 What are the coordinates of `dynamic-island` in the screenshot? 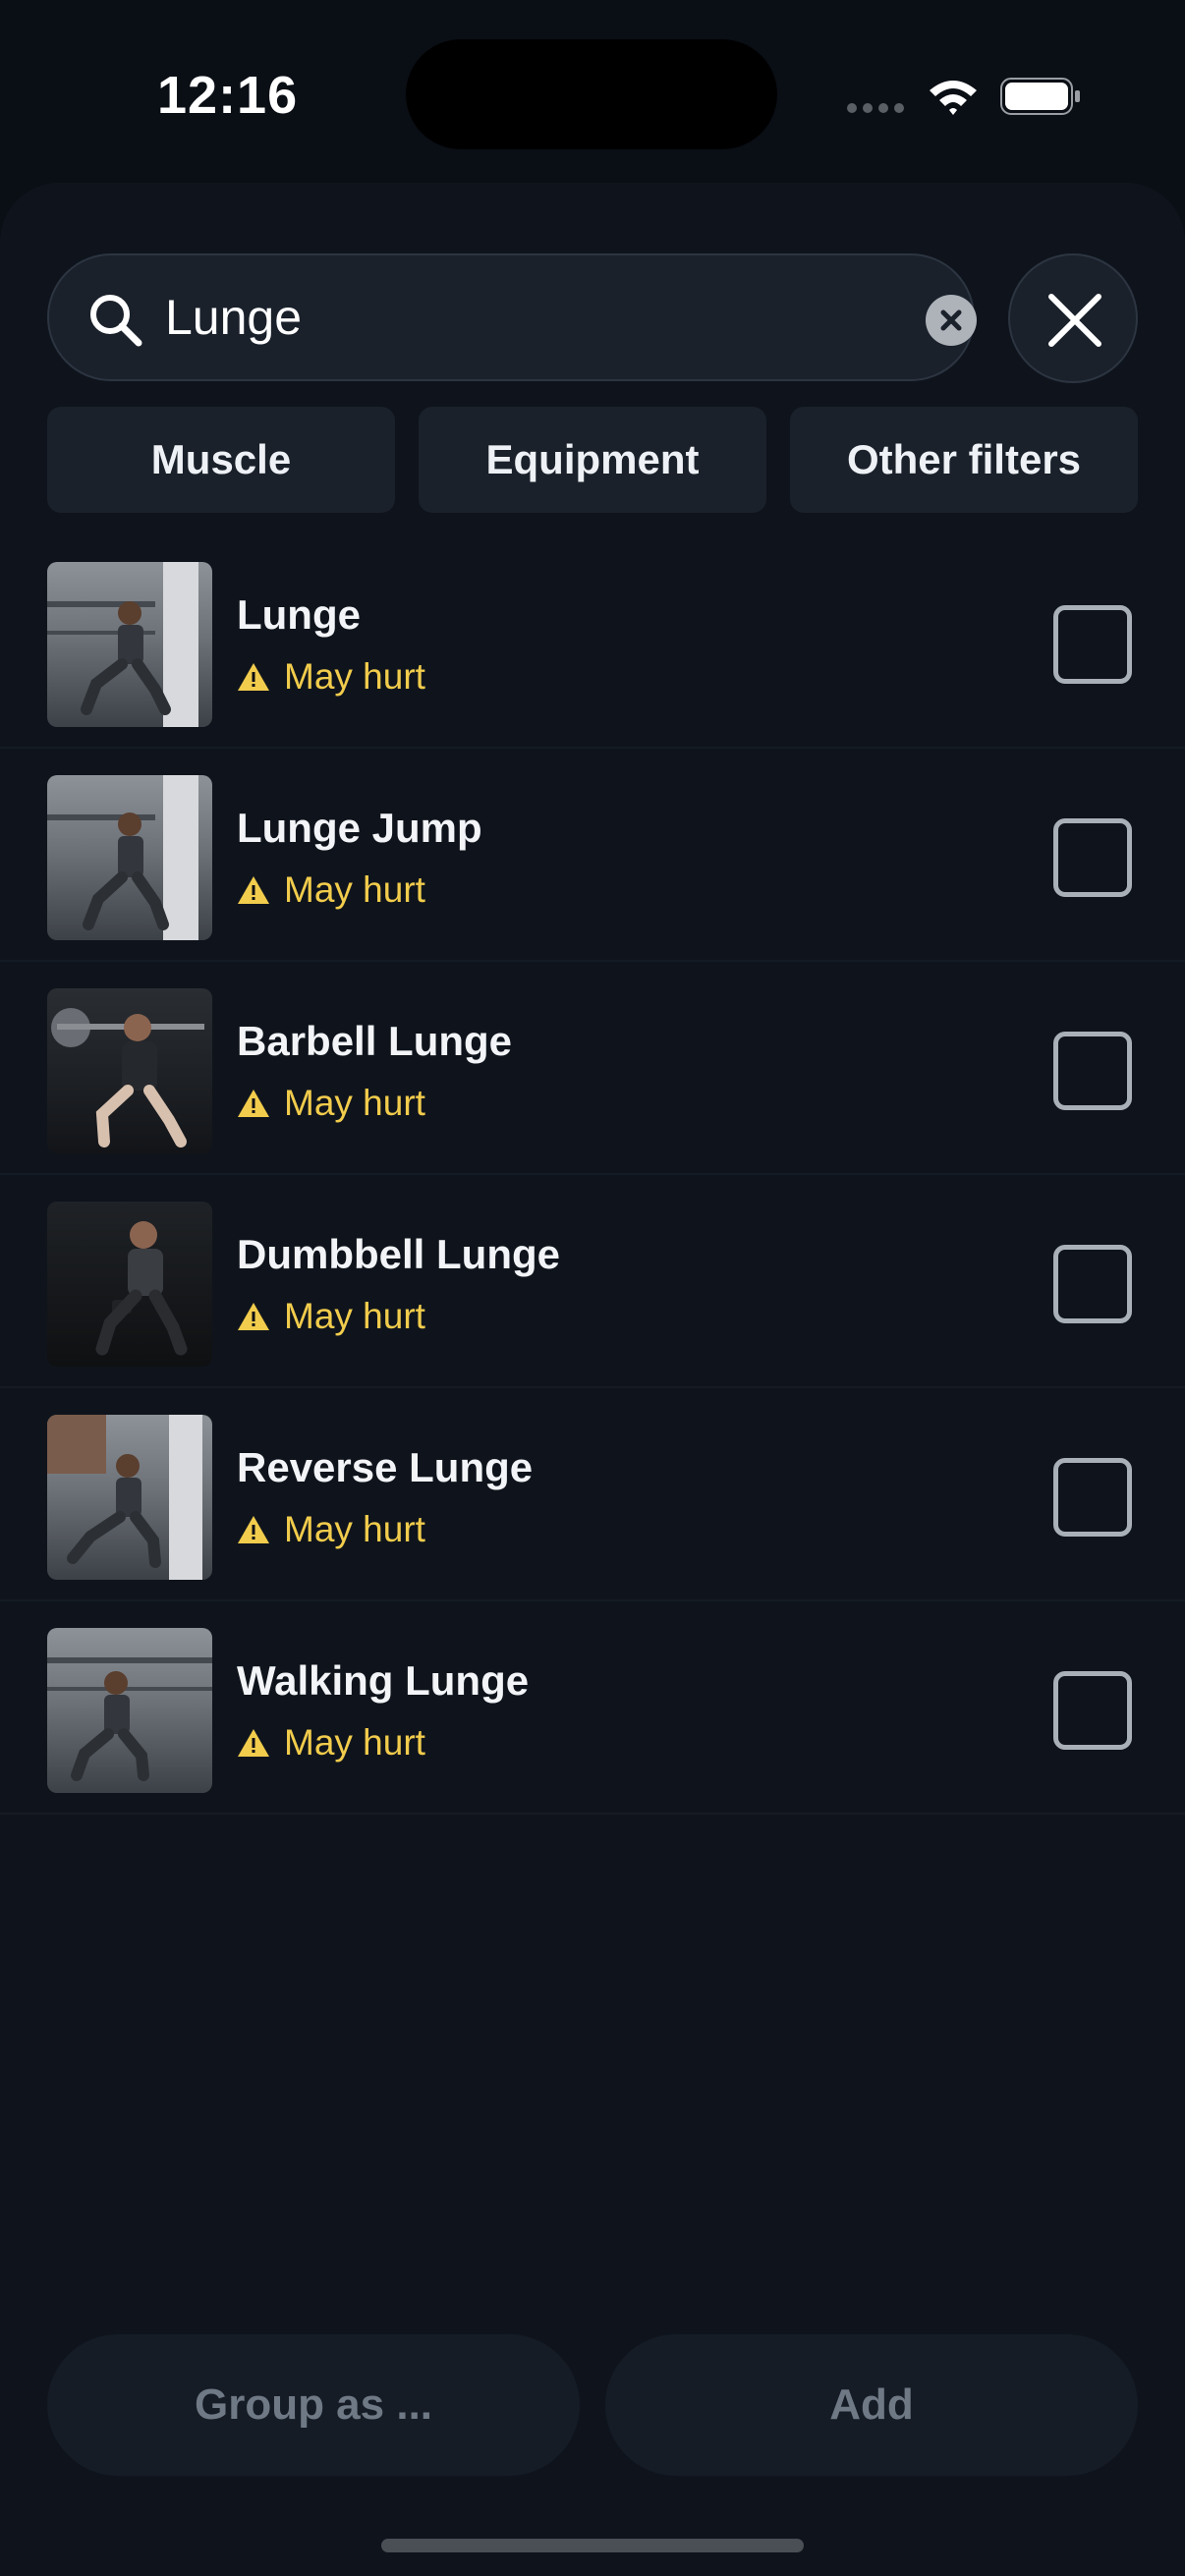 It's located at (592, 94).